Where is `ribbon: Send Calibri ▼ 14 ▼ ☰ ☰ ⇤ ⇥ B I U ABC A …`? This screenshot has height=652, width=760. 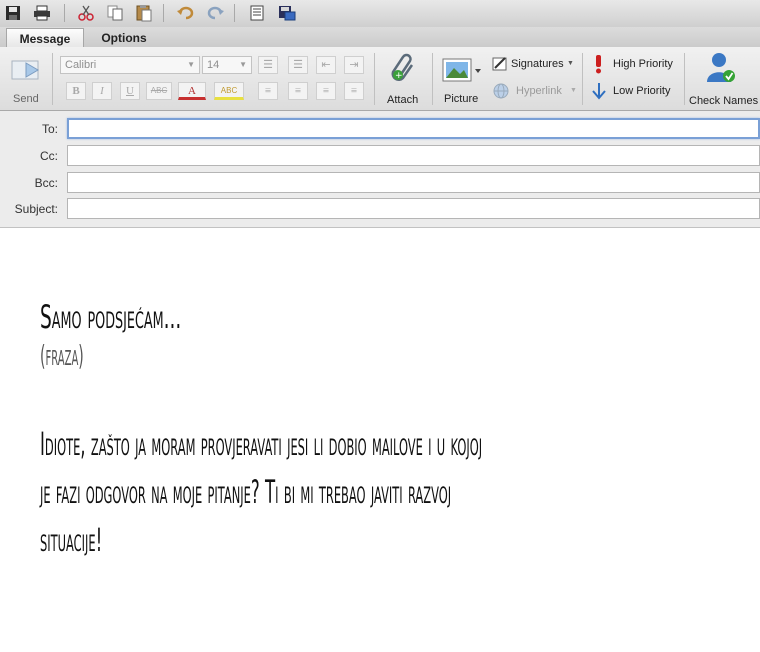 ribbon: Send Calibri ▼ 14 ▼ ☰ ☰ ⇤ ⇥ B I U ABC A … is located at coordinates (380, 79).